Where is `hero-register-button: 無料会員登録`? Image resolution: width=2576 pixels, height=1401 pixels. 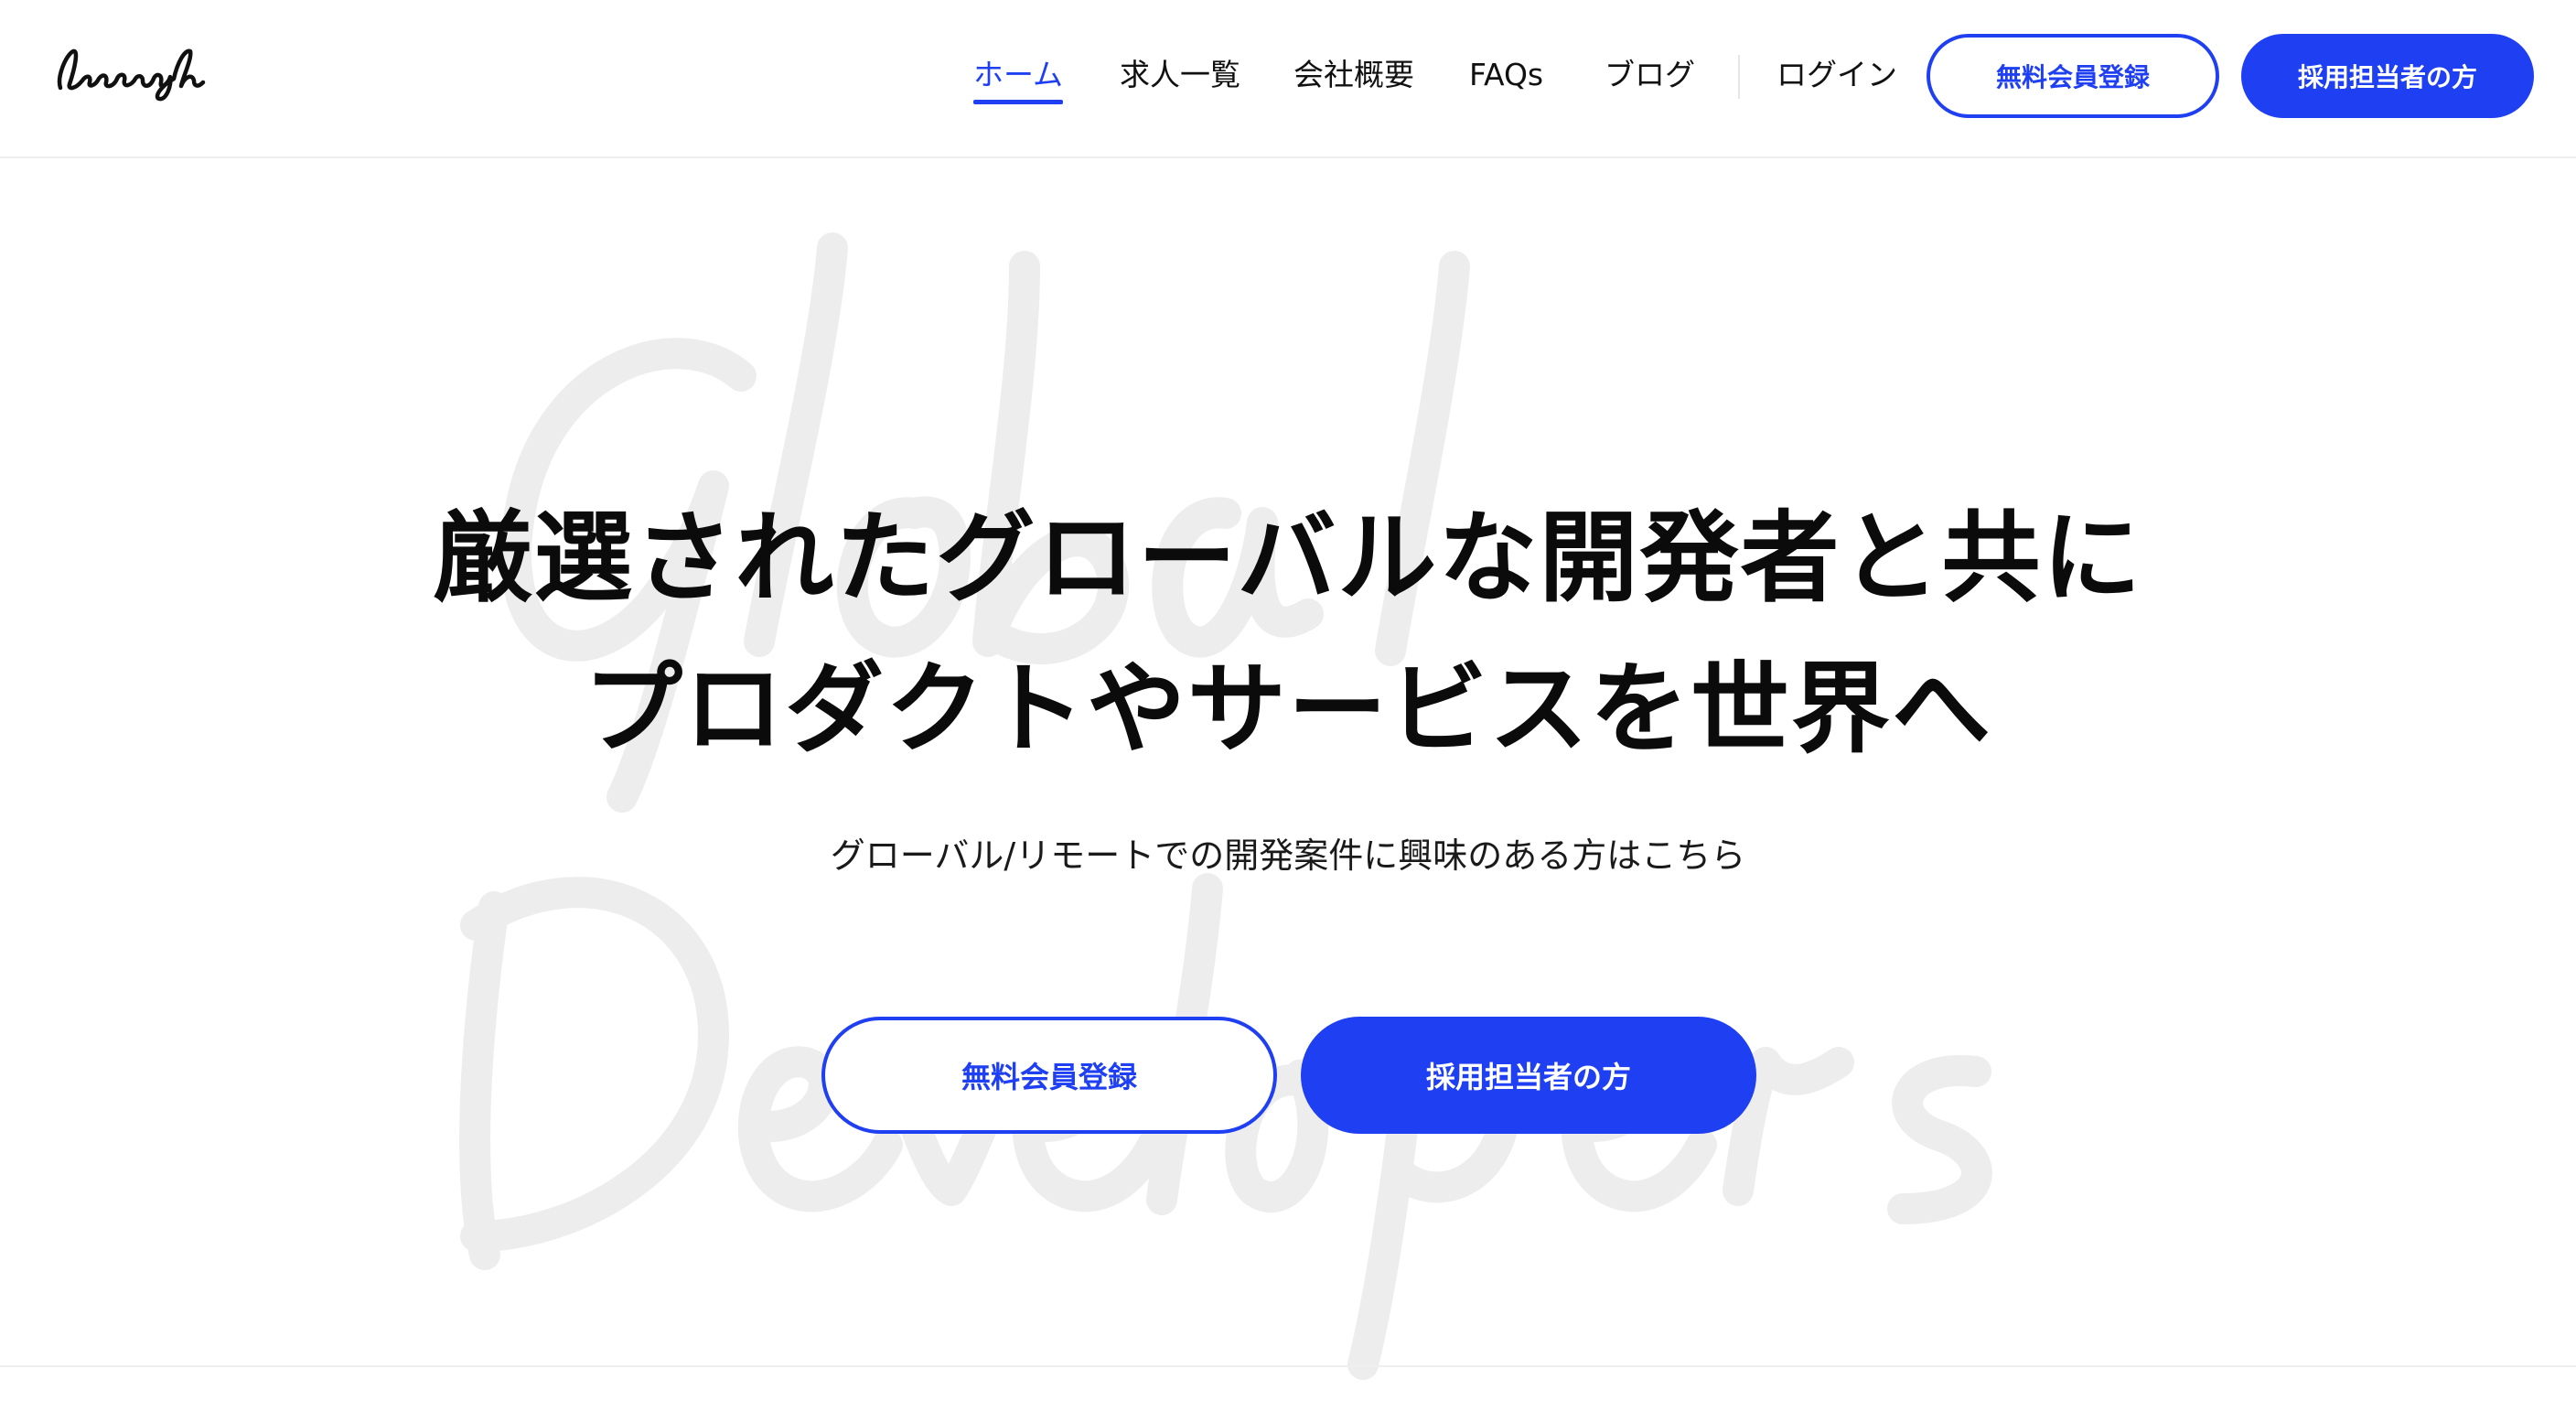
hero-register-button: 無料会員登録 is located at coordinates (1049, 1075).